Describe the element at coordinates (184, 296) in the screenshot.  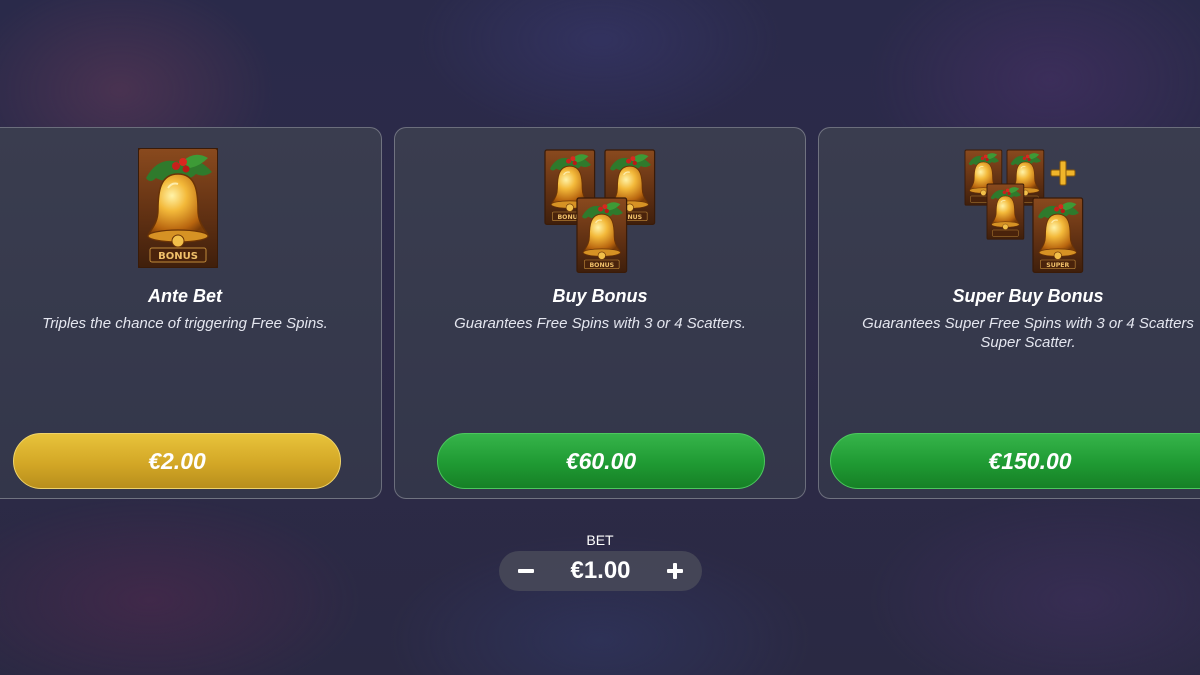
I see `ante-bet-title: Ante Bet` at that location.